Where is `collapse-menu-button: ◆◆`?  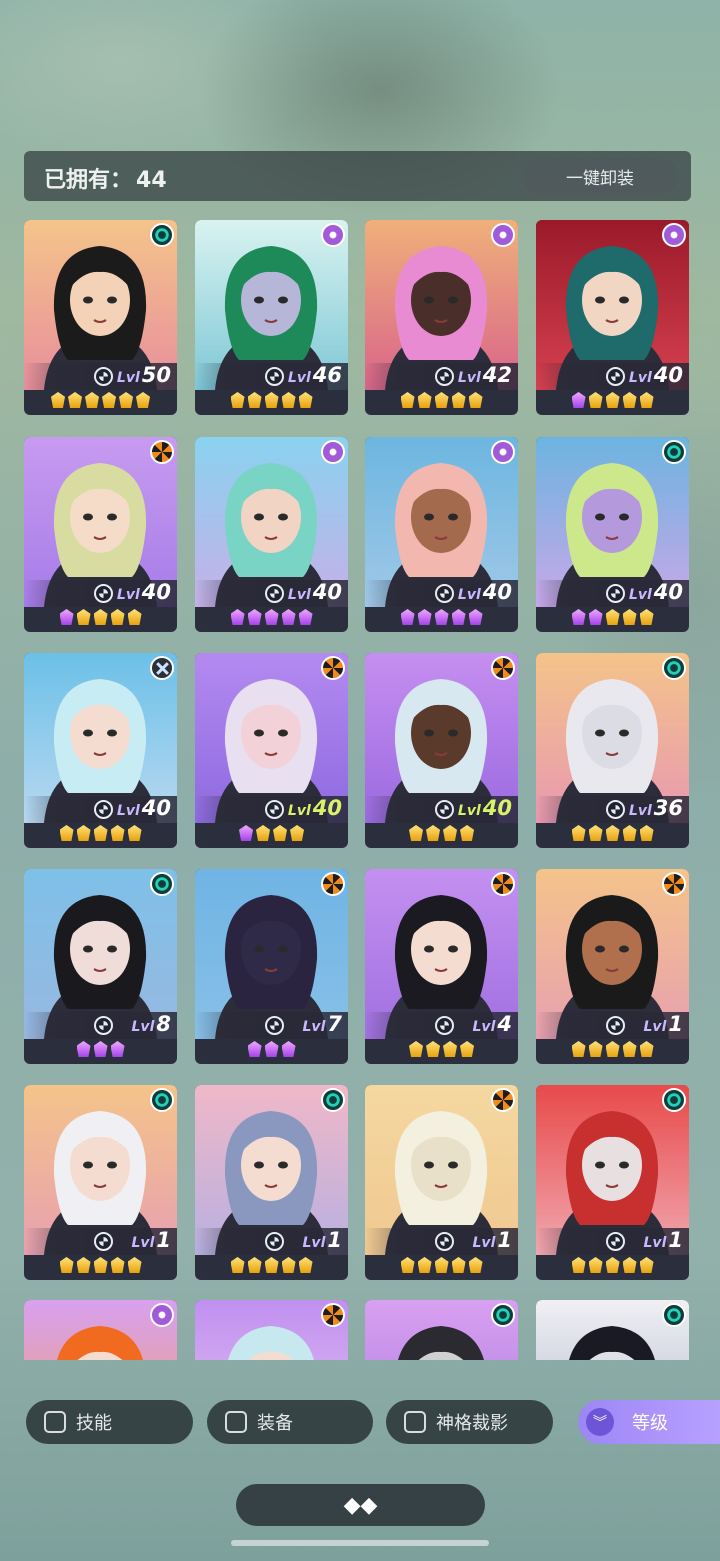
collapse-menu-button: ◆◆ is located at coordinates (360, 1505).